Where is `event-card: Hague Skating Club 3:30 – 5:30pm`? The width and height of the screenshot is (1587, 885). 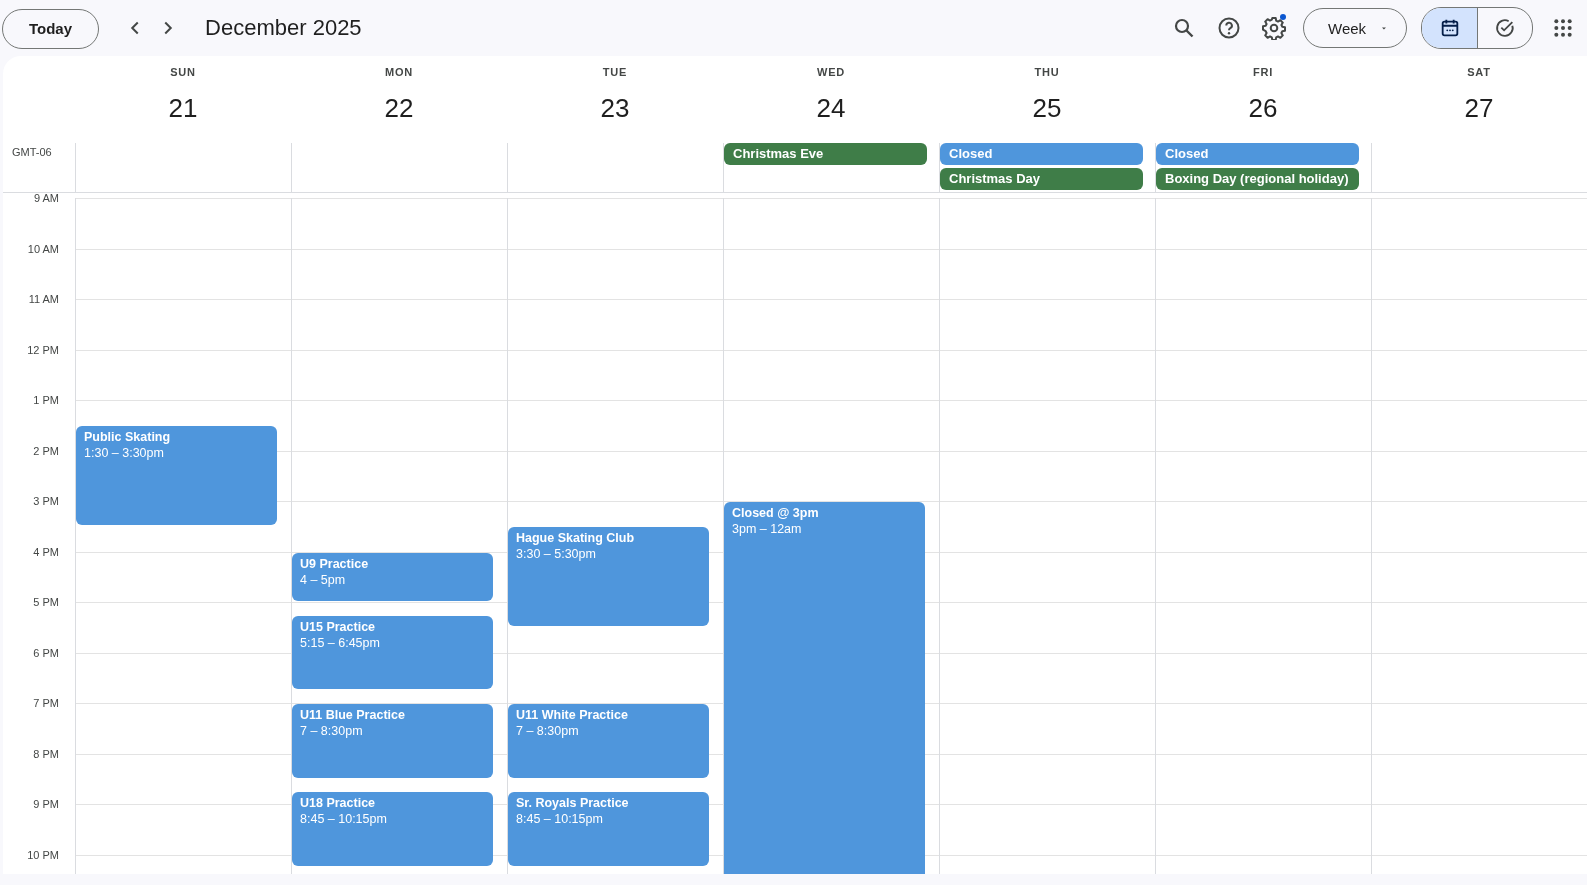
event-card: Hague Skating Club 3:30 – 5:30pm is located at coordinates (608, 577).